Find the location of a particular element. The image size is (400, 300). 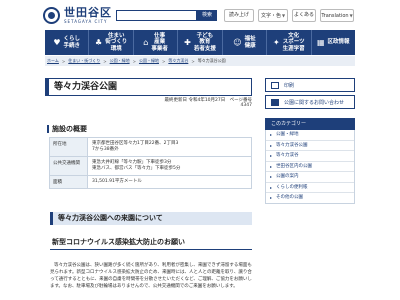

nav-item-housing: ♣ 住まい 街づくり 環境 is located at coordinates (111, 42).